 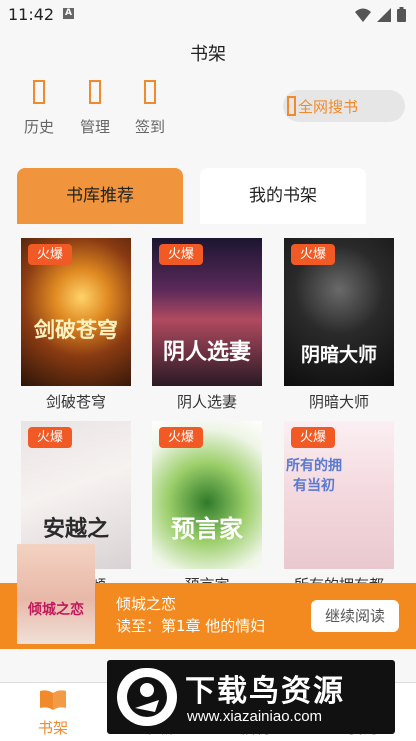 I want to click on checkin-icon, so click(x=150, y=92).